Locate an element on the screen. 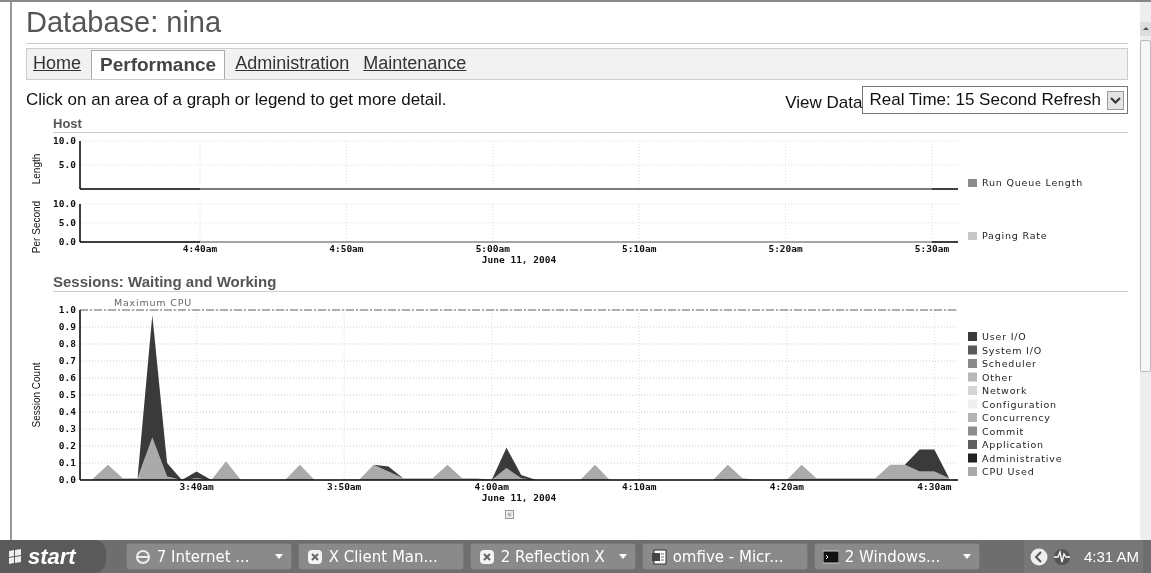 This screenshot has width=1151, height=573. x-tick-label: 4:30am is located at coordinates (934, 486).